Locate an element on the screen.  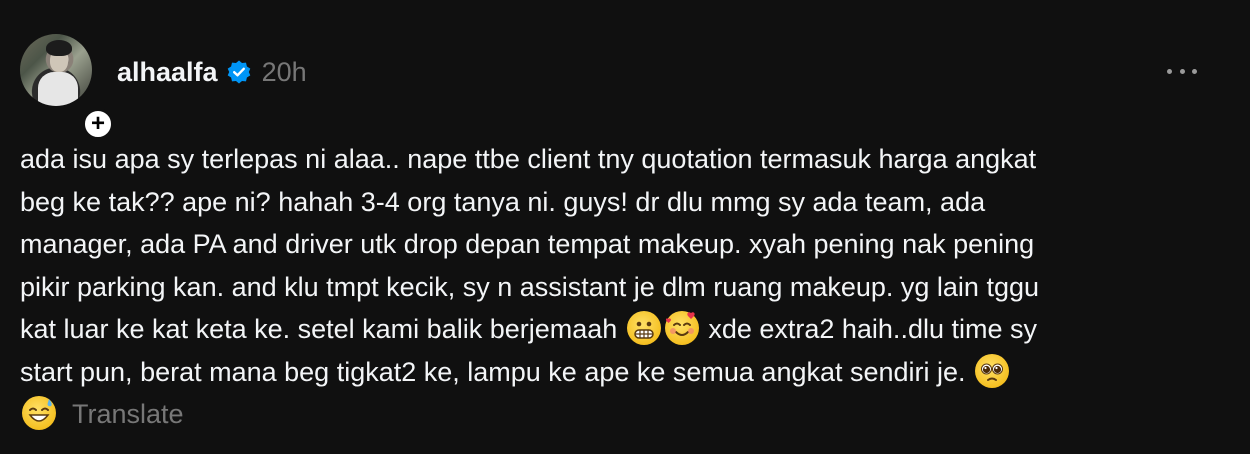
post-header: alhaalfa 20h is located at coordinates (212, 72).